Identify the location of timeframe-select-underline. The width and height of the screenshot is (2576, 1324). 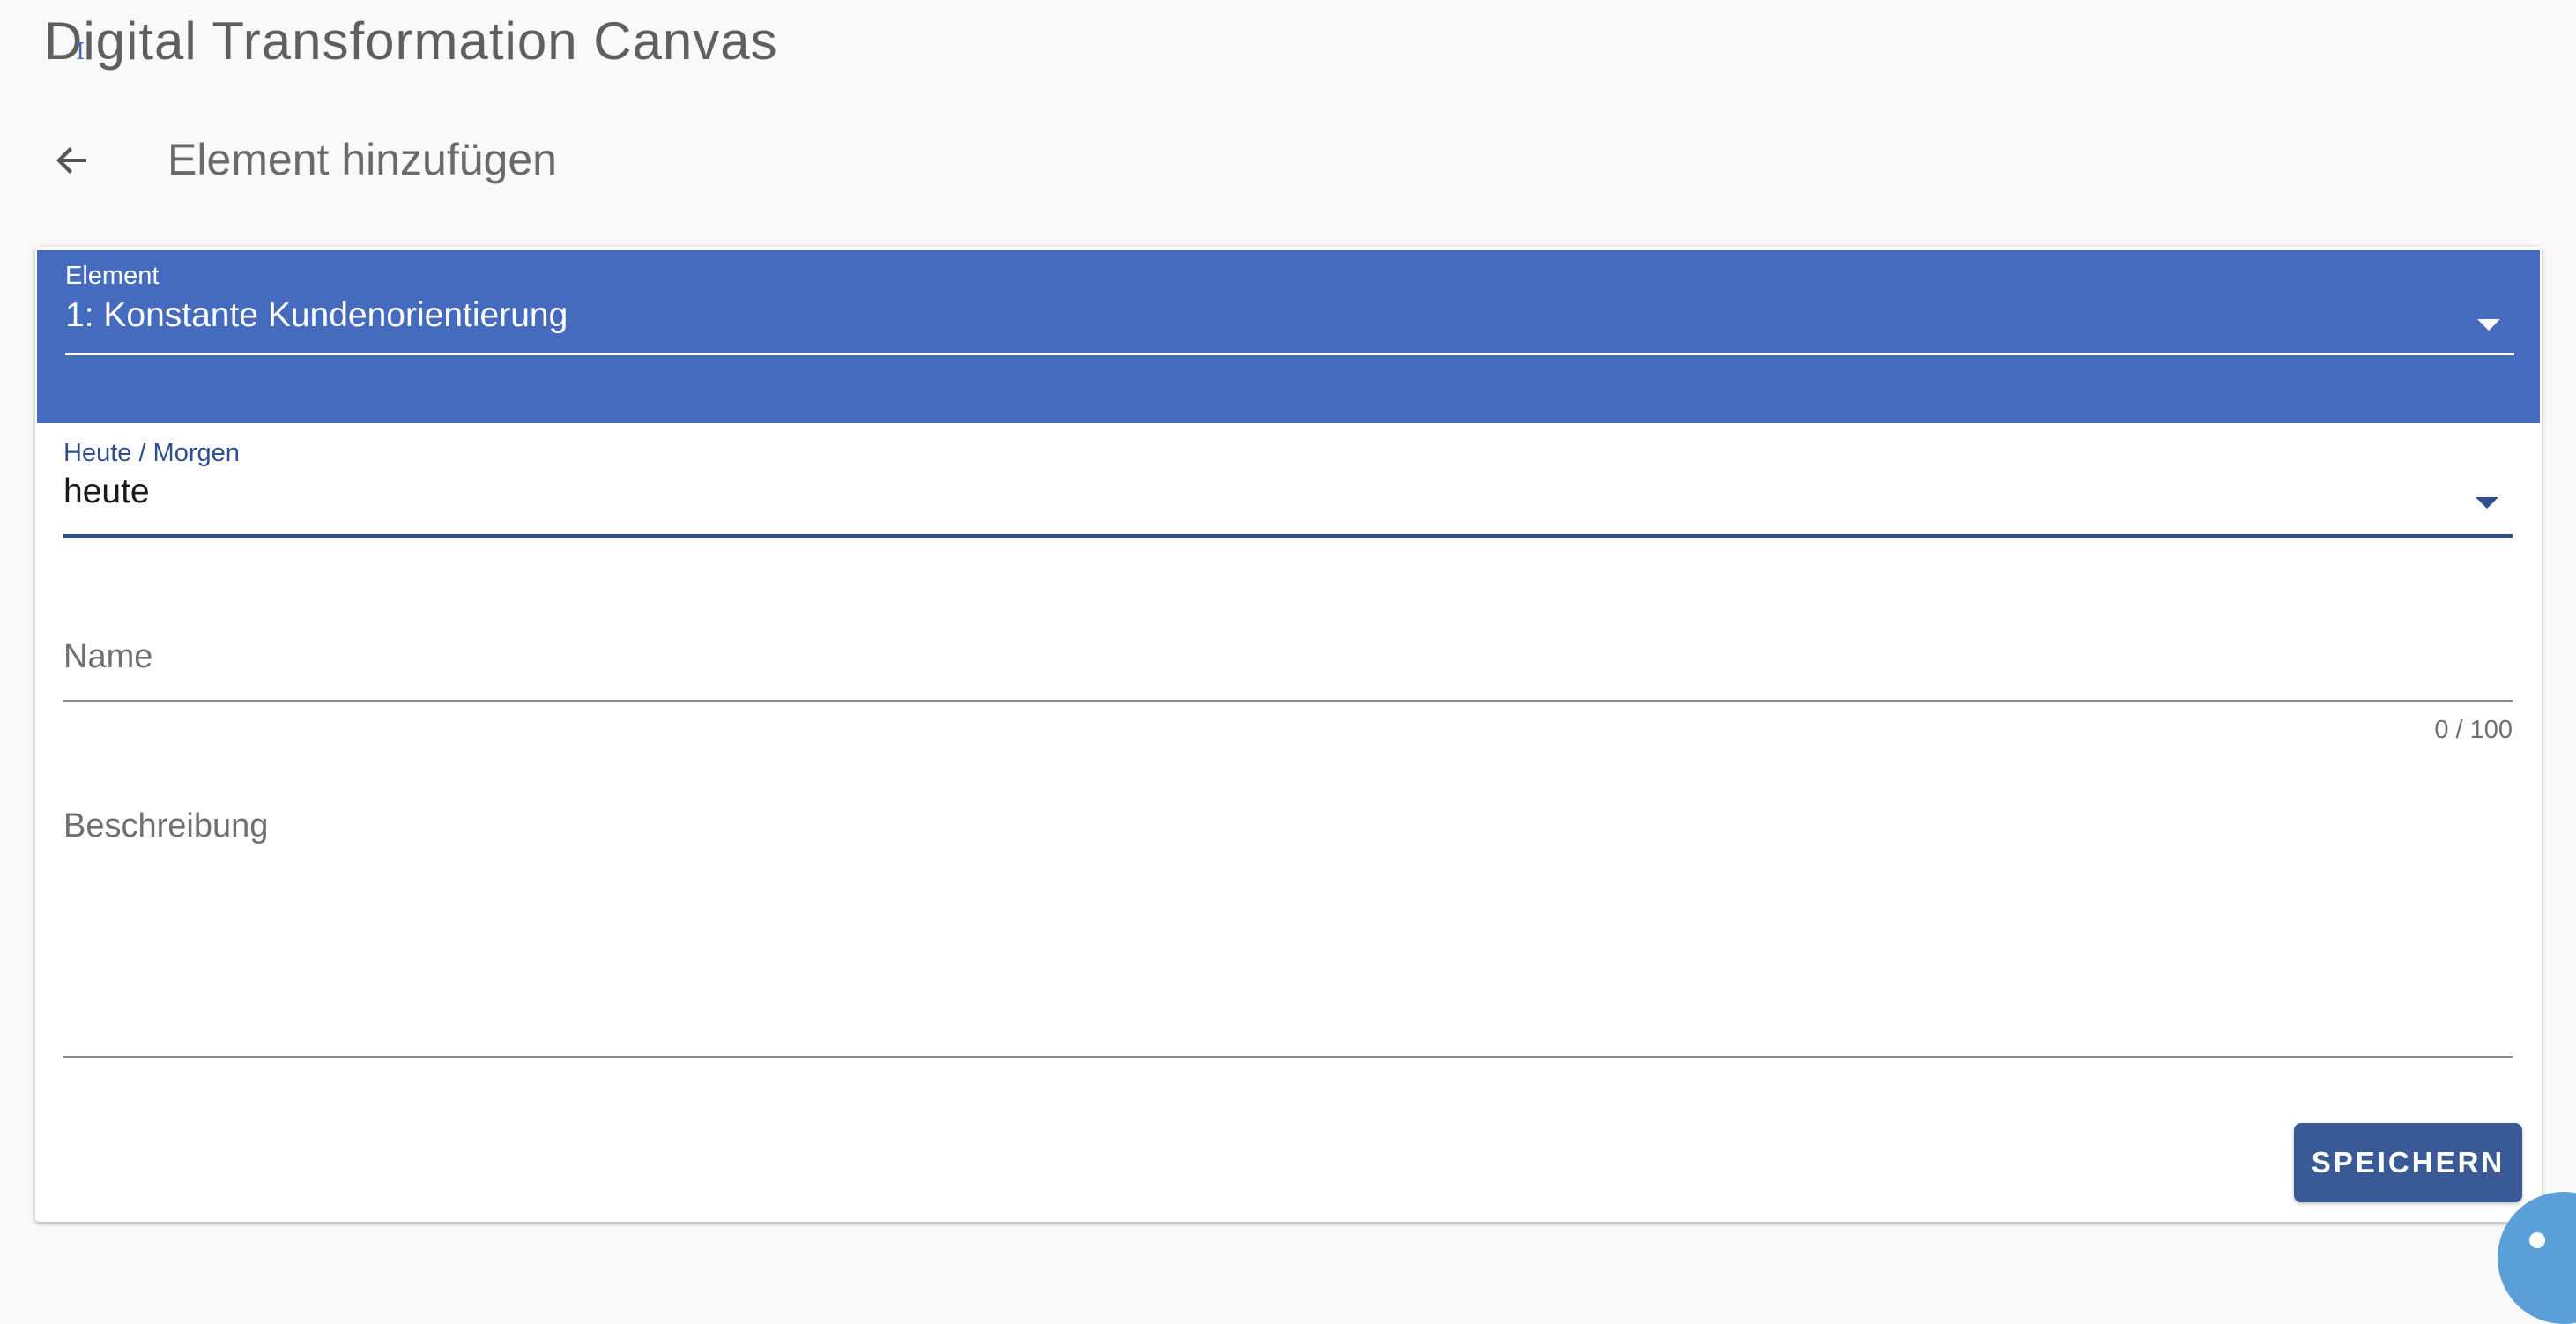
(1288, 536).